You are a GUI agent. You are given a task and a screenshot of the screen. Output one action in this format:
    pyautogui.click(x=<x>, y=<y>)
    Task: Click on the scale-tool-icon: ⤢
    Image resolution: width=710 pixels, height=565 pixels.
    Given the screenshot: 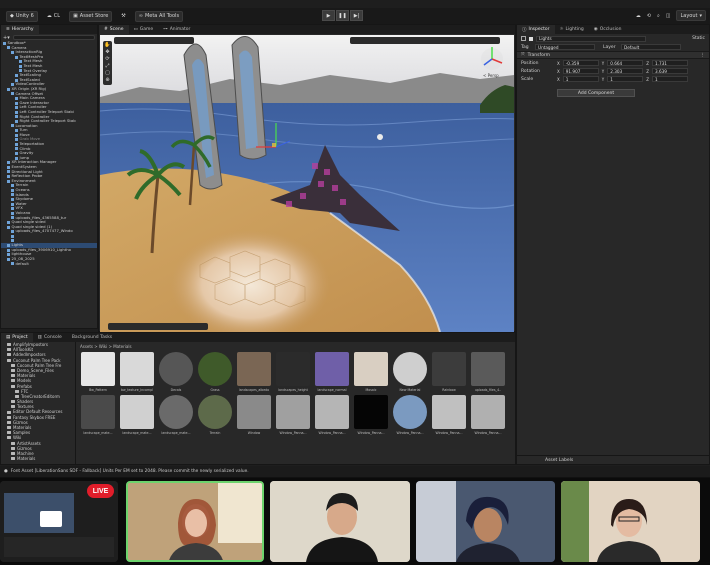 What is the action you would take?
    pyautogui.click(x=107, y=66)
    